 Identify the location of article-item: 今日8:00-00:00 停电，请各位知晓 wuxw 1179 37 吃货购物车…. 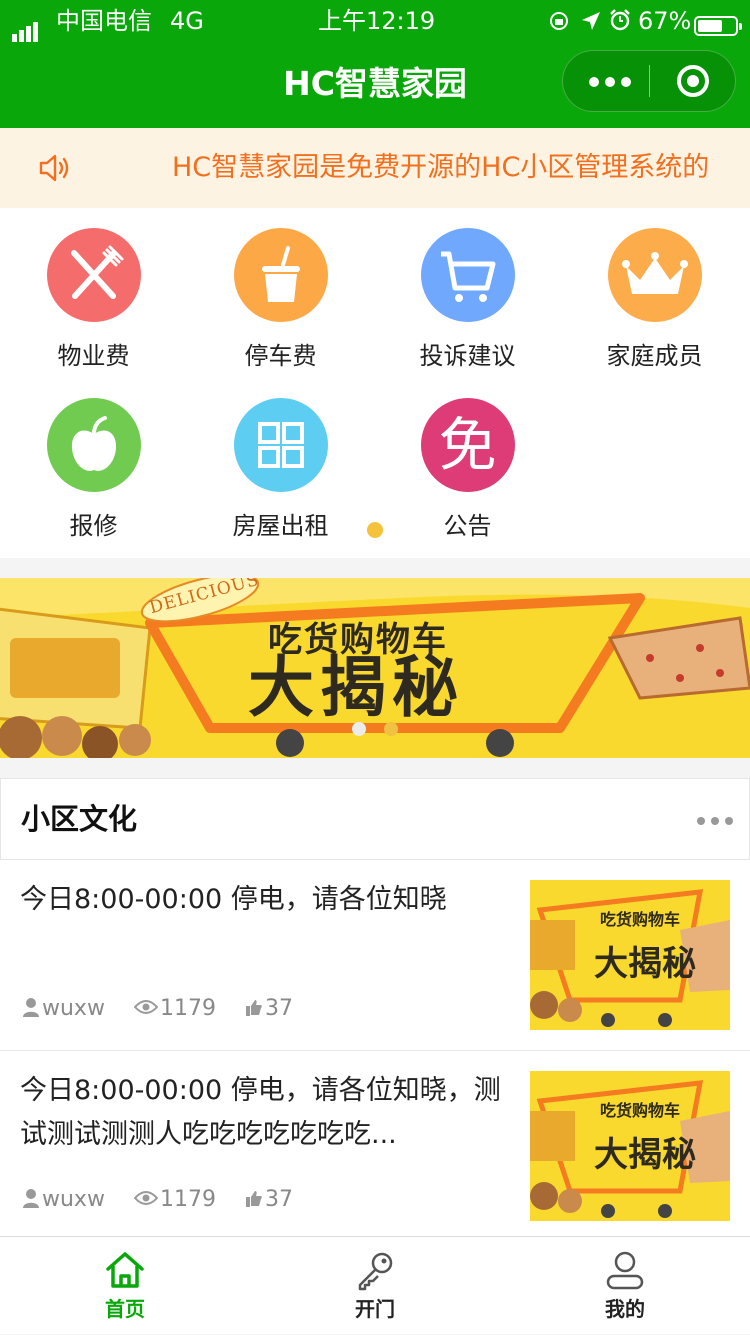
(375, 955).